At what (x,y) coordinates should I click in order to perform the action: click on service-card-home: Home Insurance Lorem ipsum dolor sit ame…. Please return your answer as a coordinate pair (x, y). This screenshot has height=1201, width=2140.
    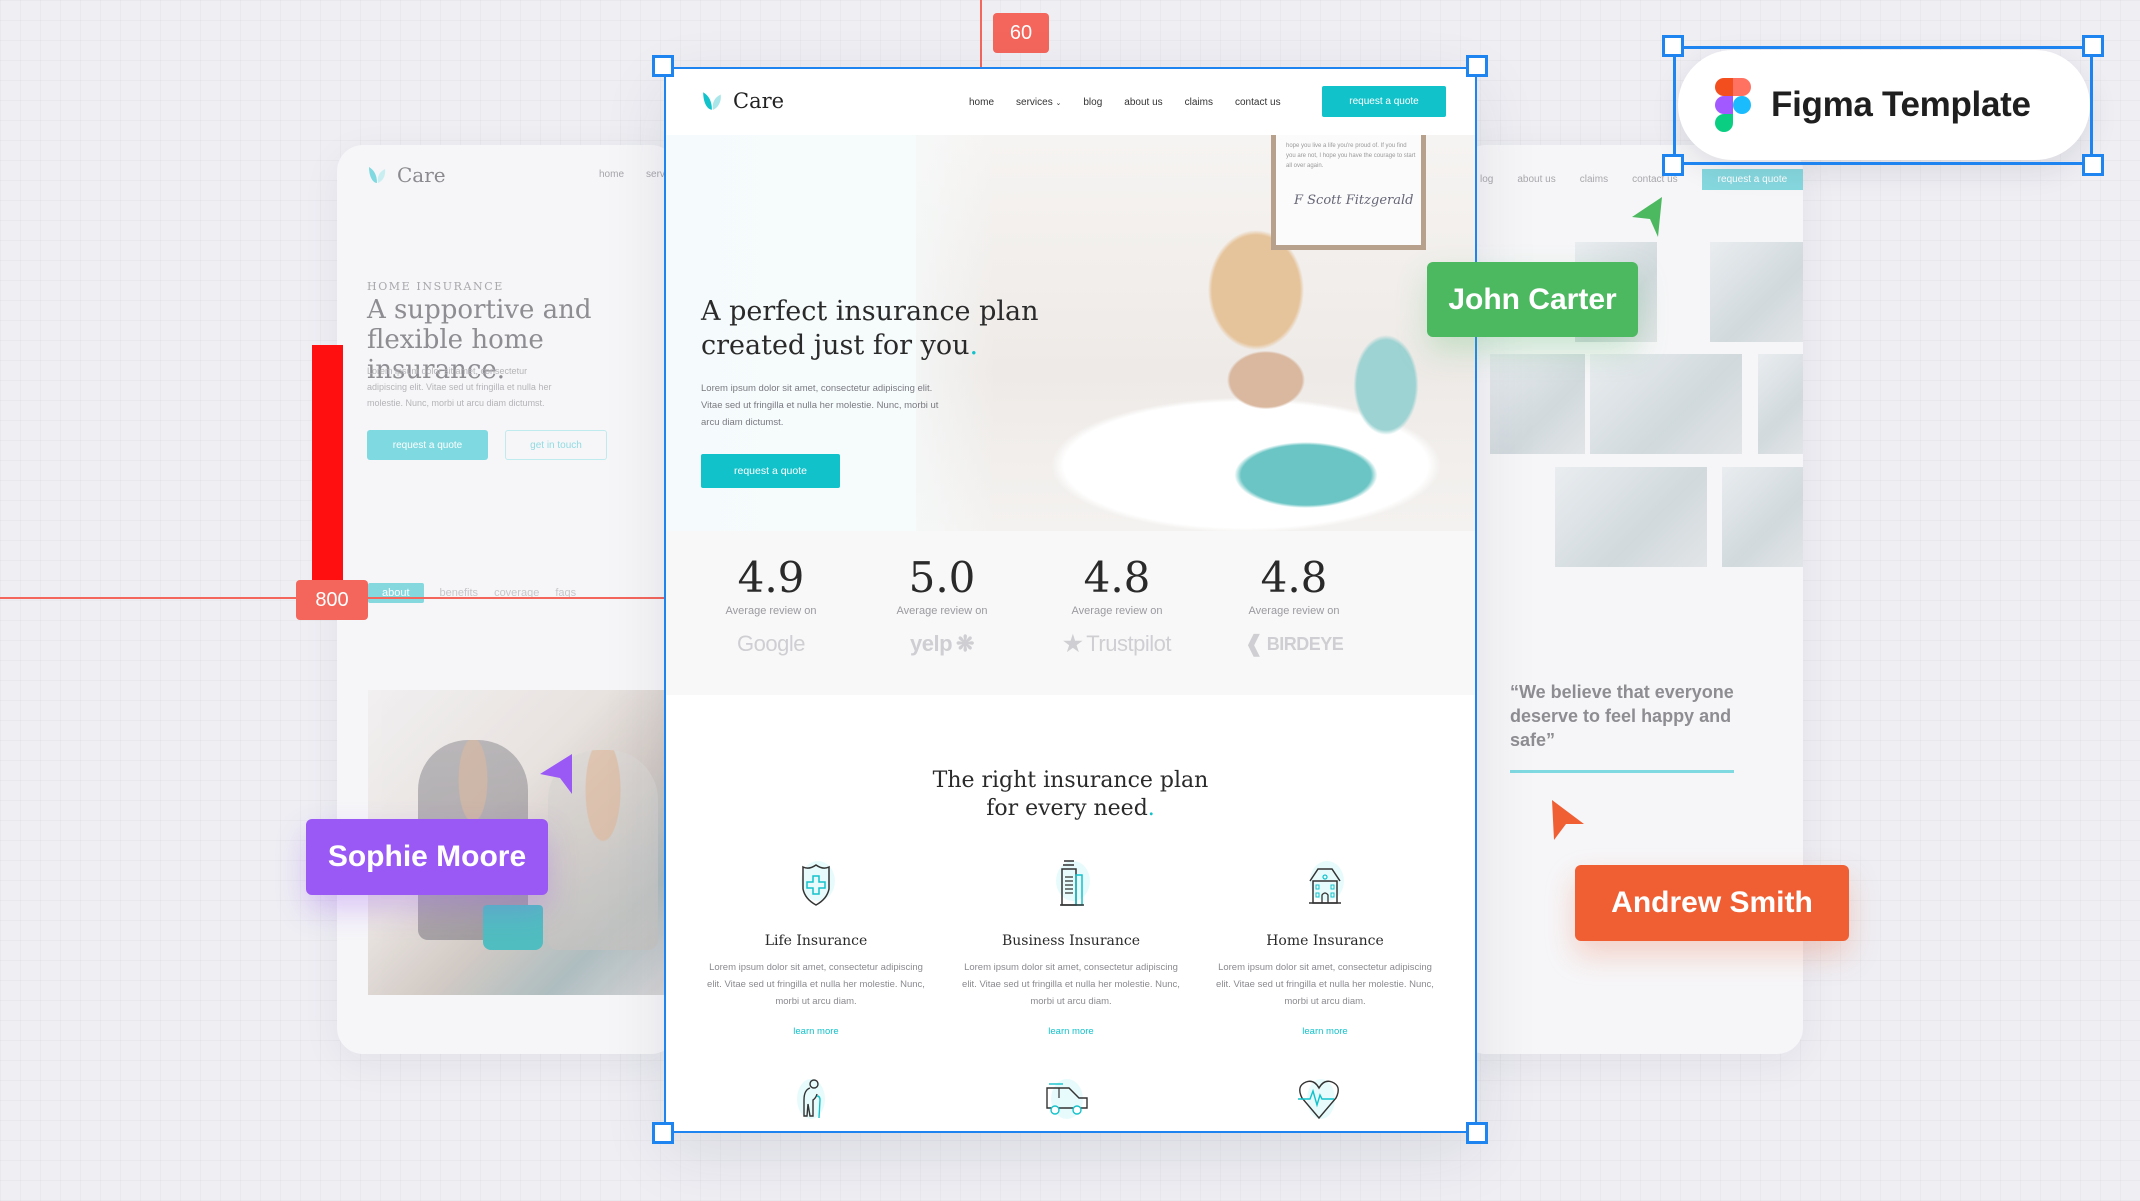
    Looking at the image, I should click on (1325, 948).